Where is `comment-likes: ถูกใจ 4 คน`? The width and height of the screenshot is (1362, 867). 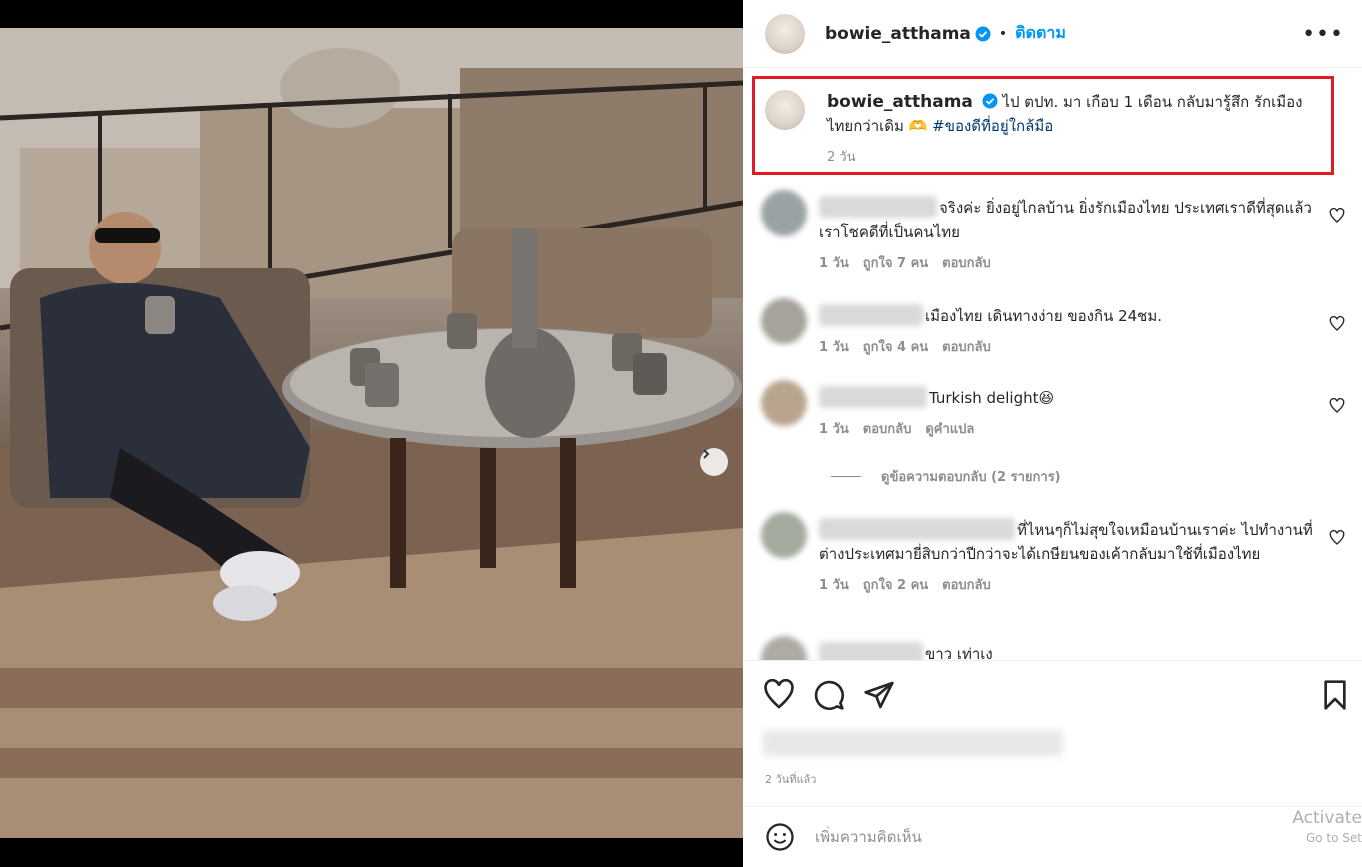
comment-likes: ถูกใจ 4 คน is located at coordinates (895, 348).